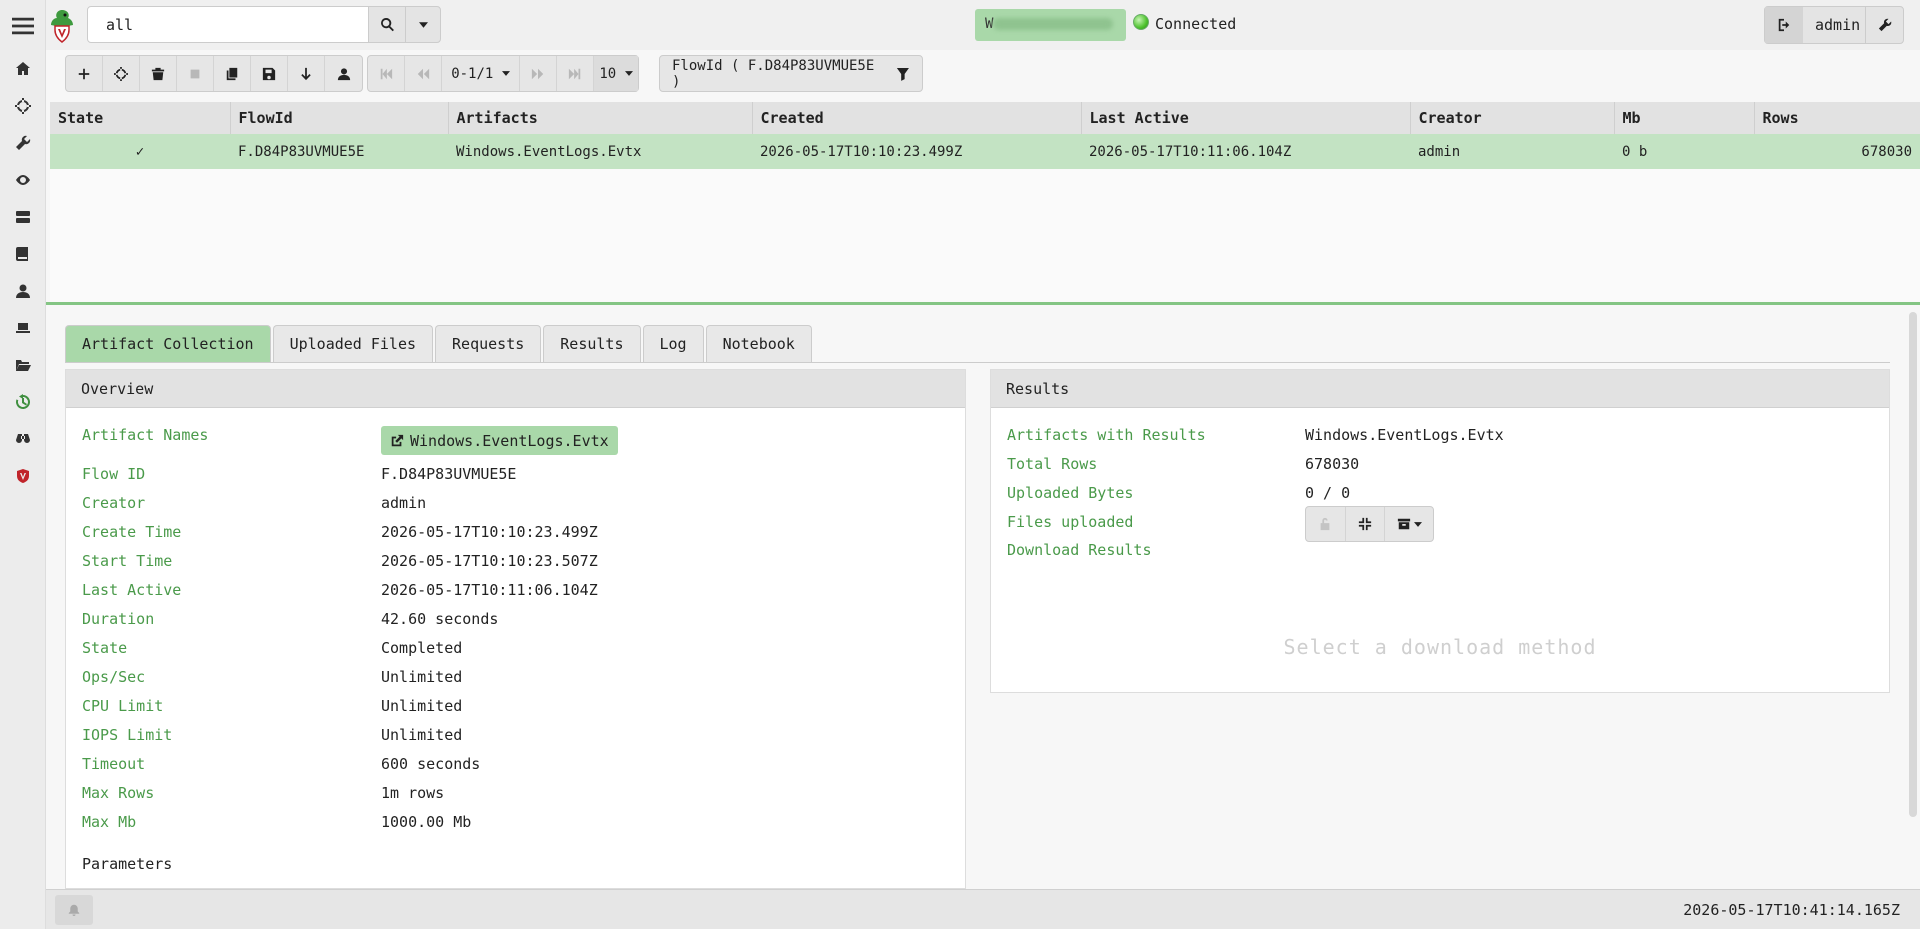 The height and width of the screenshot is (929, 1920). What do you see at coordinates (1837, 118) in the screenshot?
I see `column-header-rows: Rows` at bounding box center [1837, 118].